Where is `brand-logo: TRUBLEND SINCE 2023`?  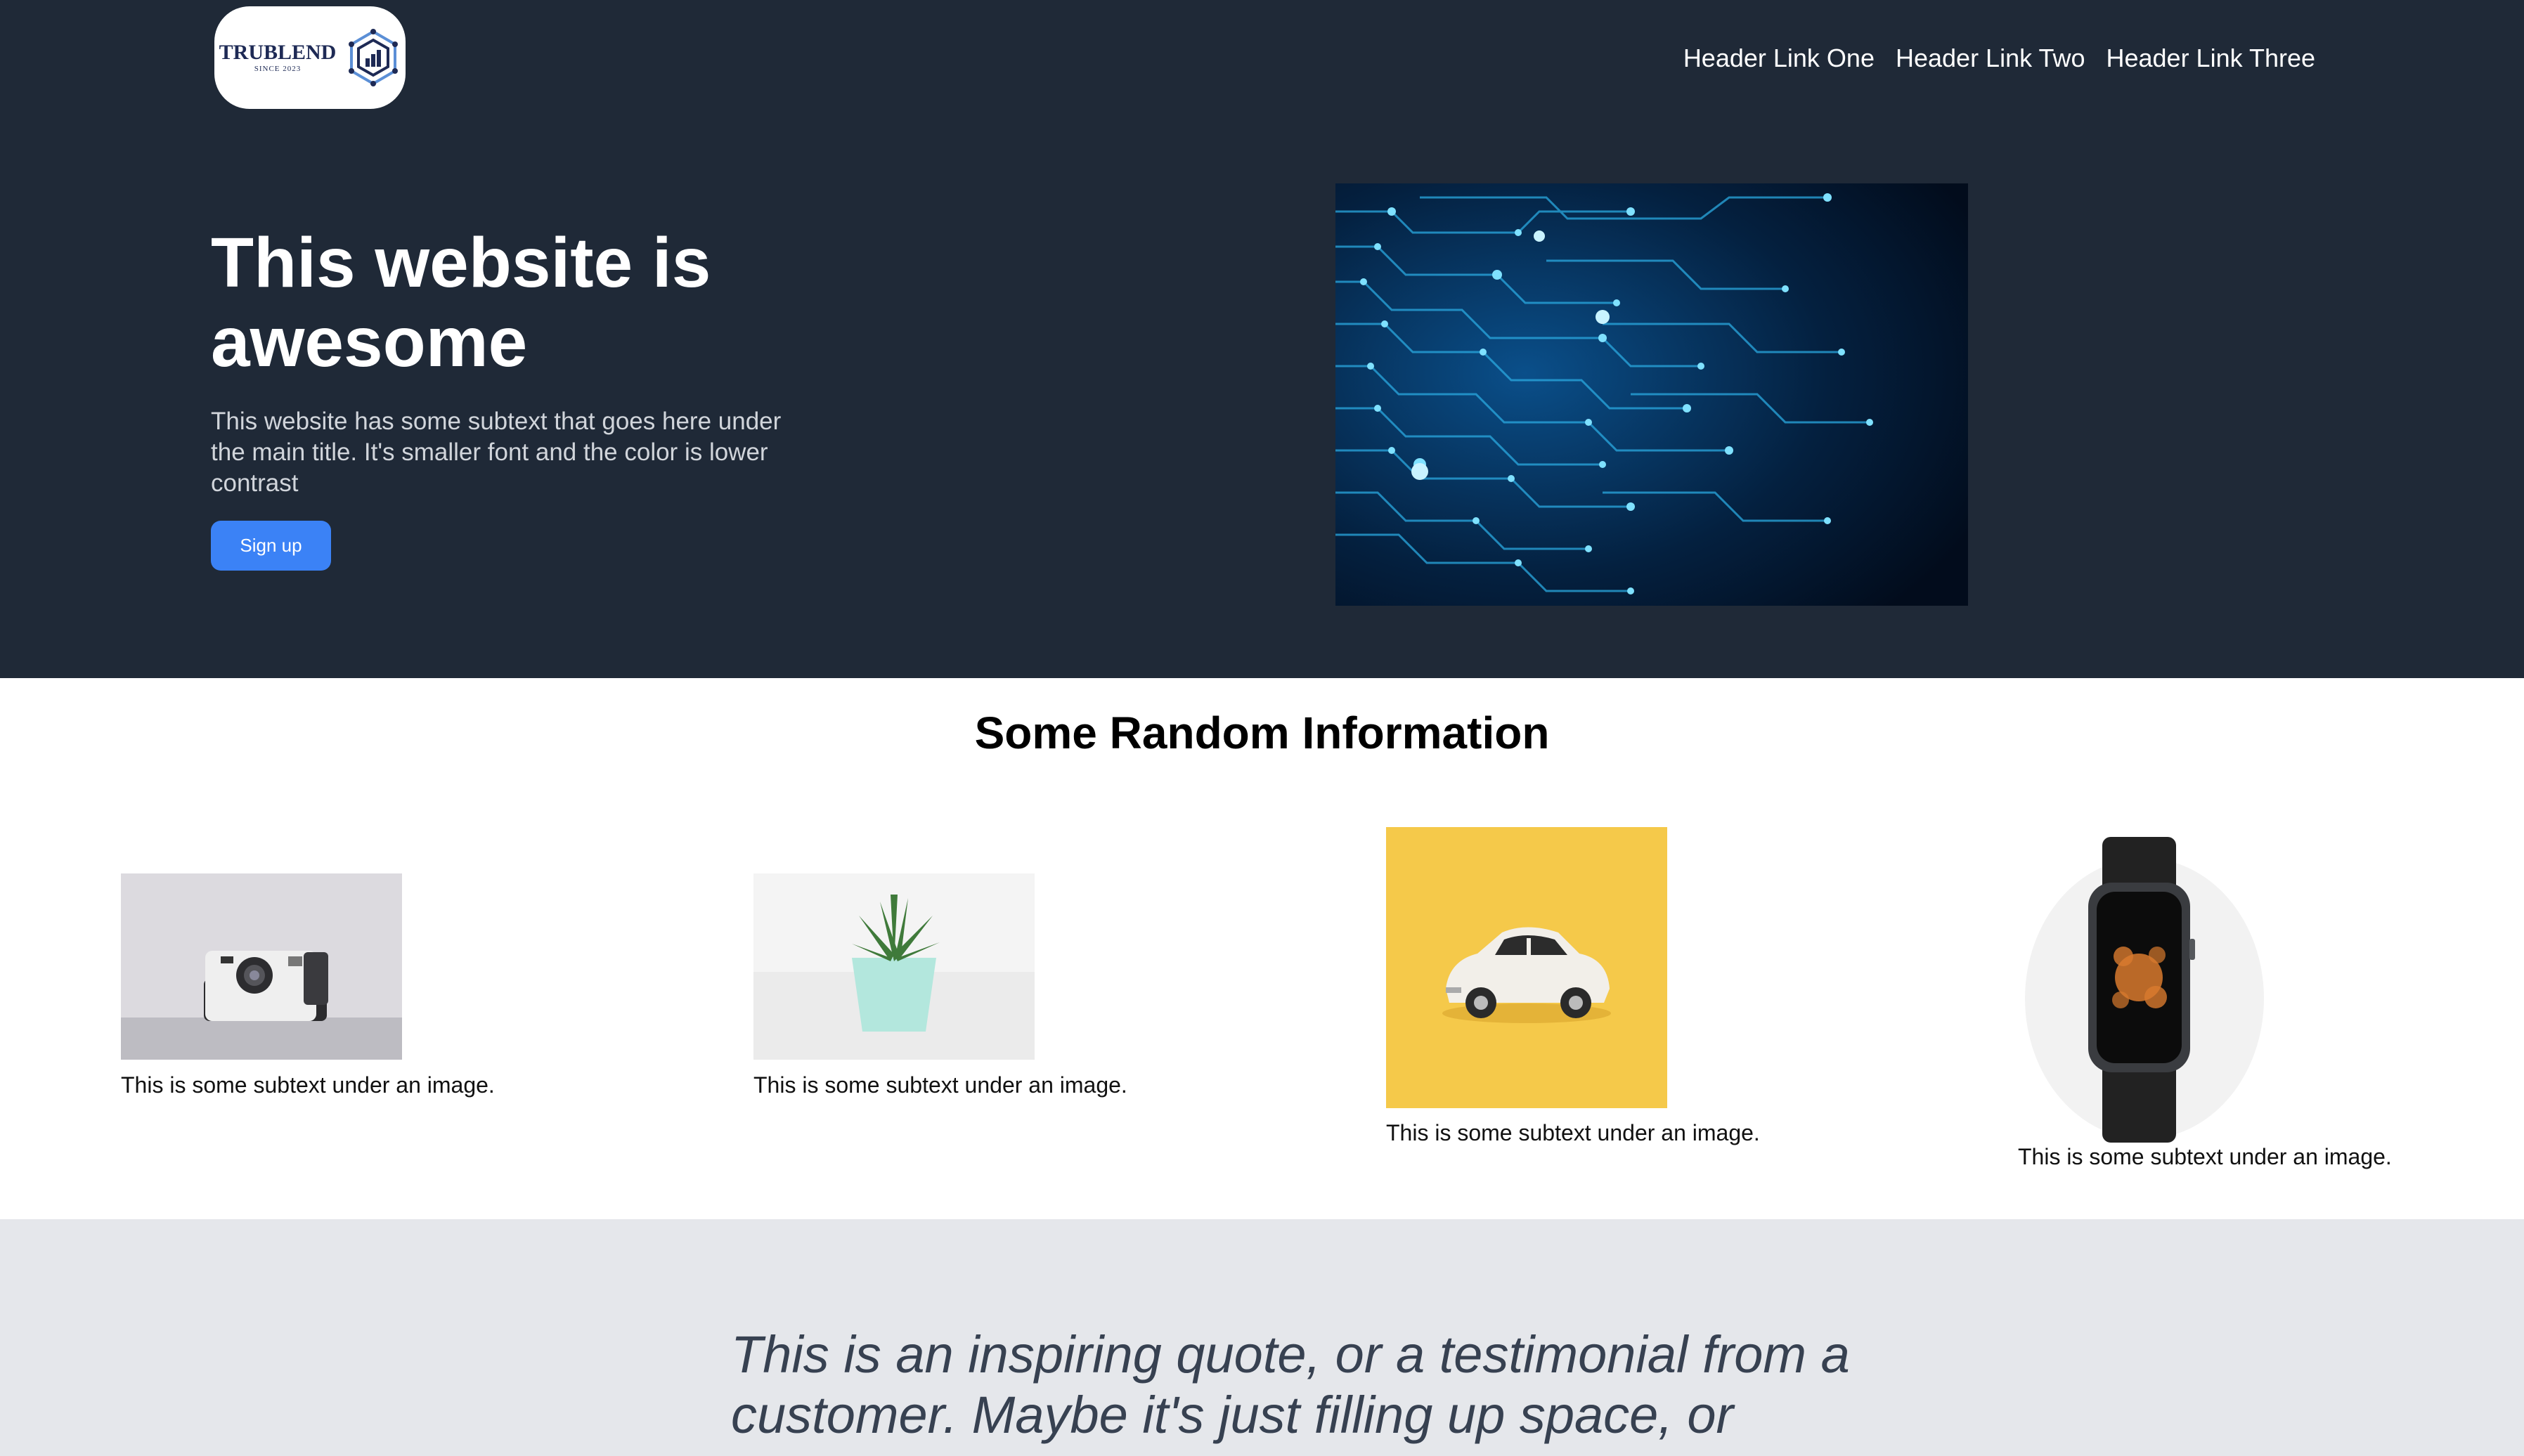
brand-logo: TRUBLEND SINCE 2023 is located at coordinates (310, 58).